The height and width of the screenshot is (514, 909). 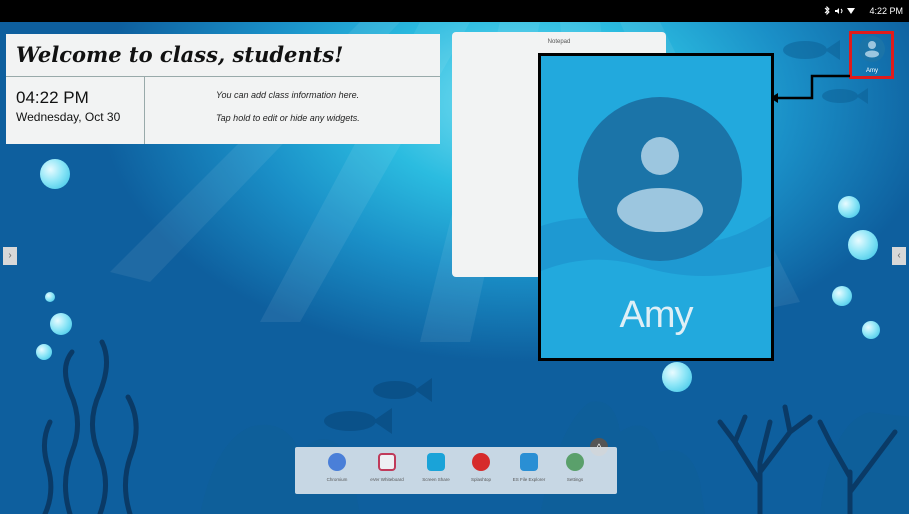 I want to click on chevron-right-icon: ›, so click(x=10, y=255).